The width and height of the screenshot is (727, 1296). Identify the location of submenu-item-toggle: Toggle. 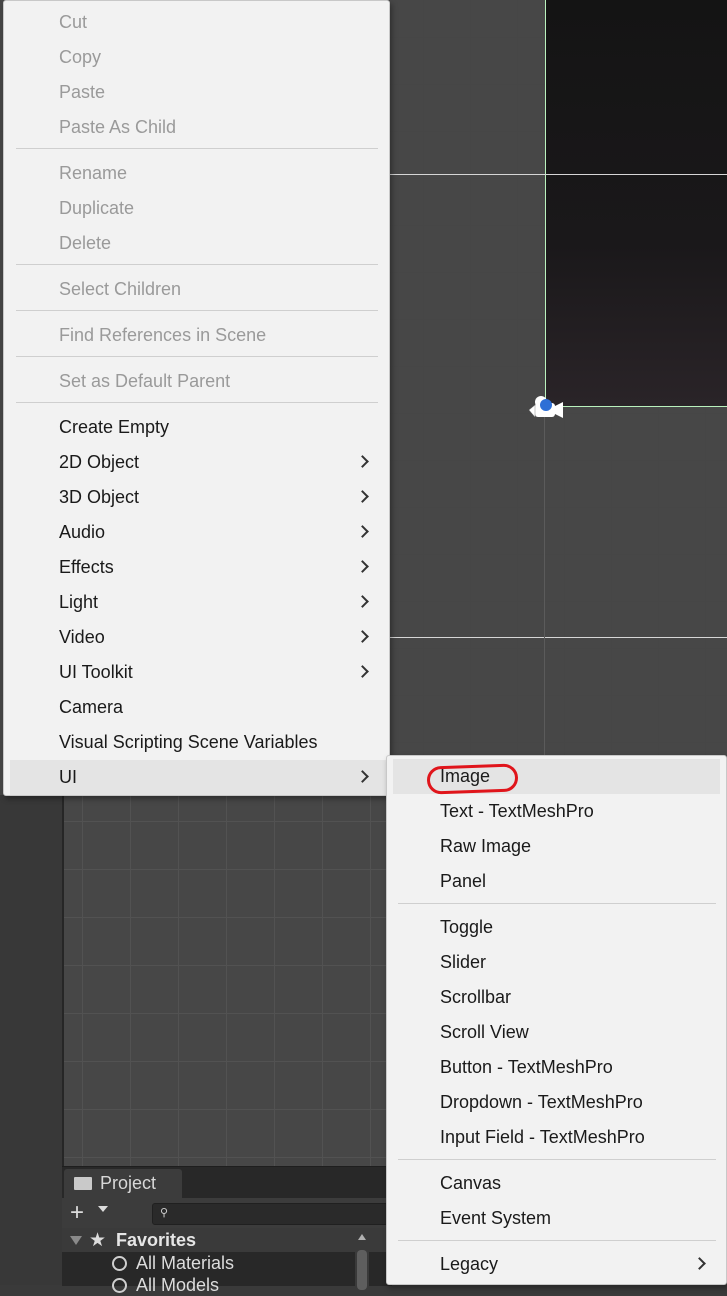
(556, 927).